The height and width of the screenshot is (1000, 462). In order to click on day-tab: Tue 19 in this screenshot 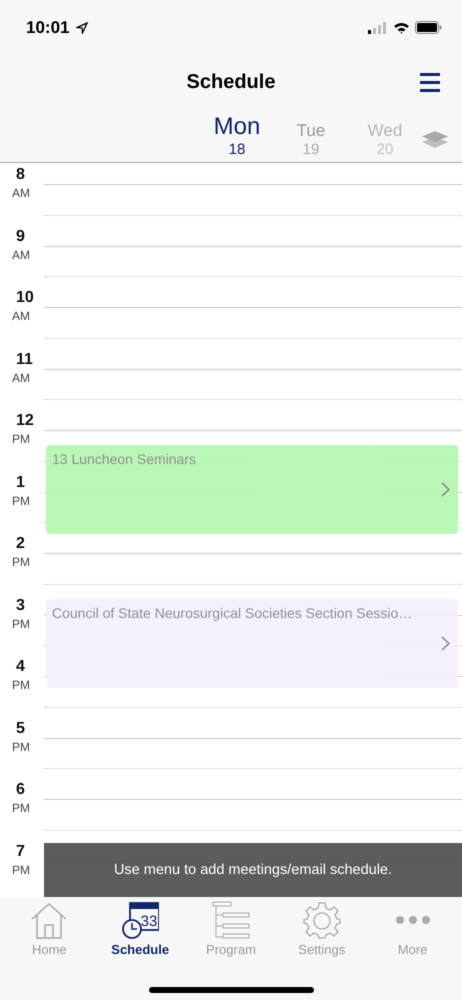, I will do `click(311, 141)`.